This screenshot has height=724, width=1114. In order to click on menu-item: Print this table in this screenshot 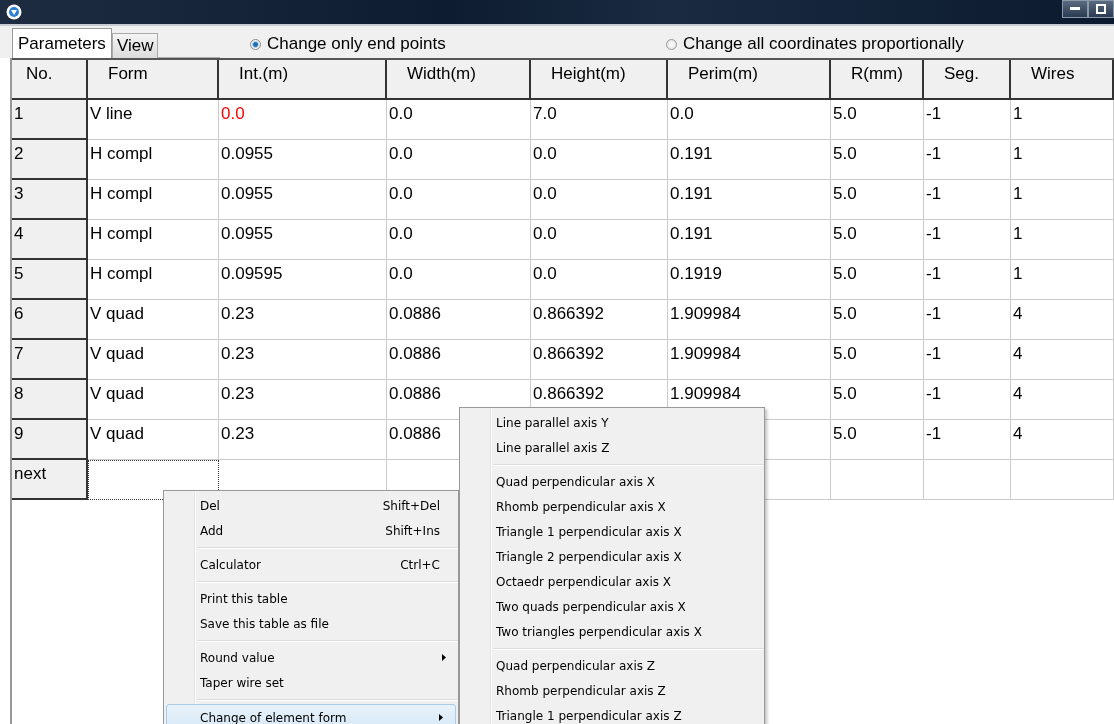, I will do `click(311, 598)`.